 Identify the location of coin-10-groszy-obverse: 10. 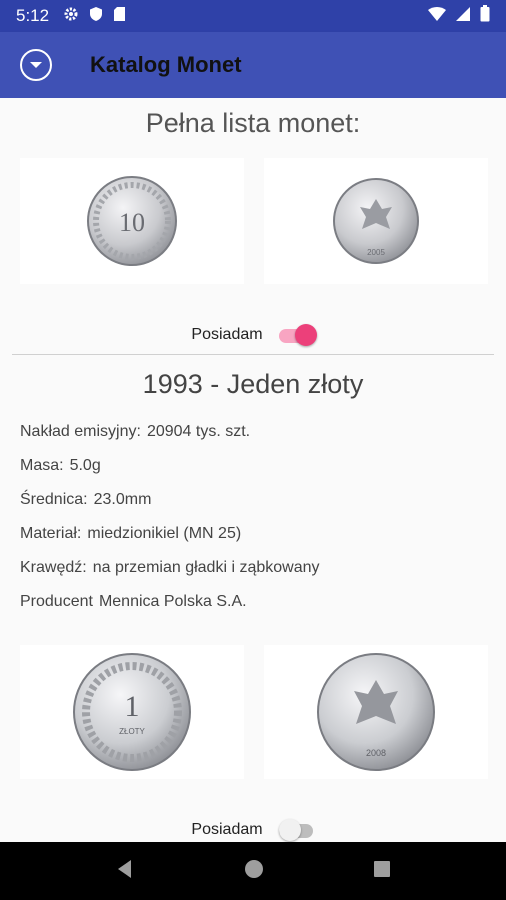
(132, 221).